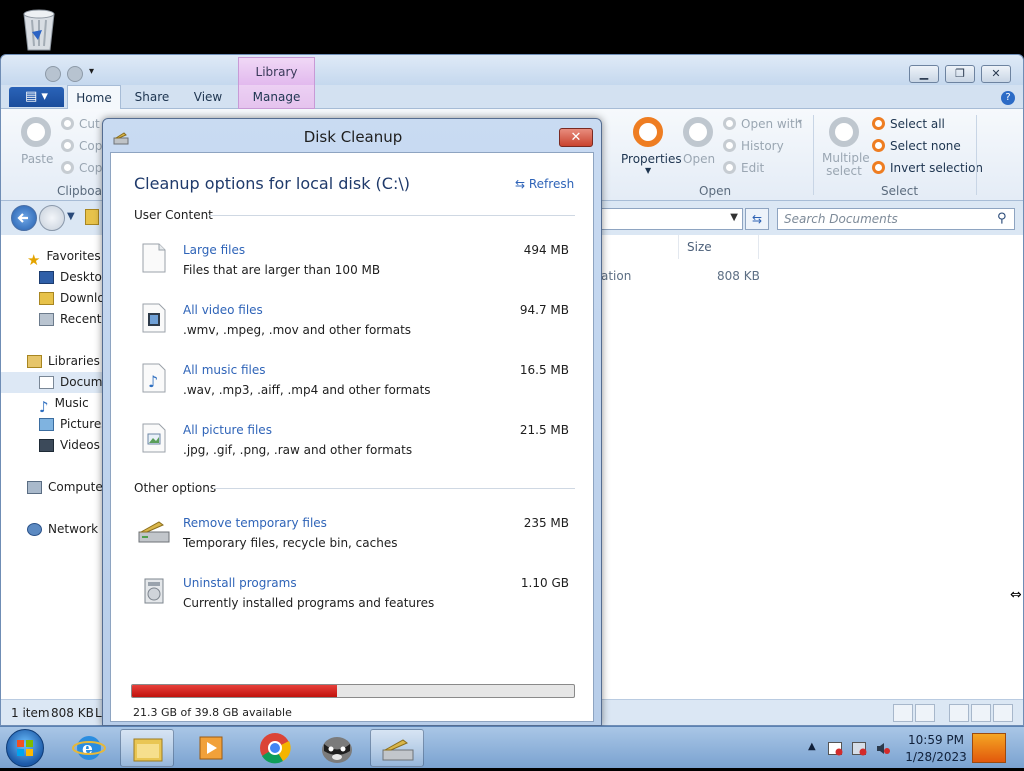 The height and width of the screenshot is (771, 1024). Describe the element at coordinates (936, 740) in the screenshot. I see `clock-time: 10:59 PM` at that location.